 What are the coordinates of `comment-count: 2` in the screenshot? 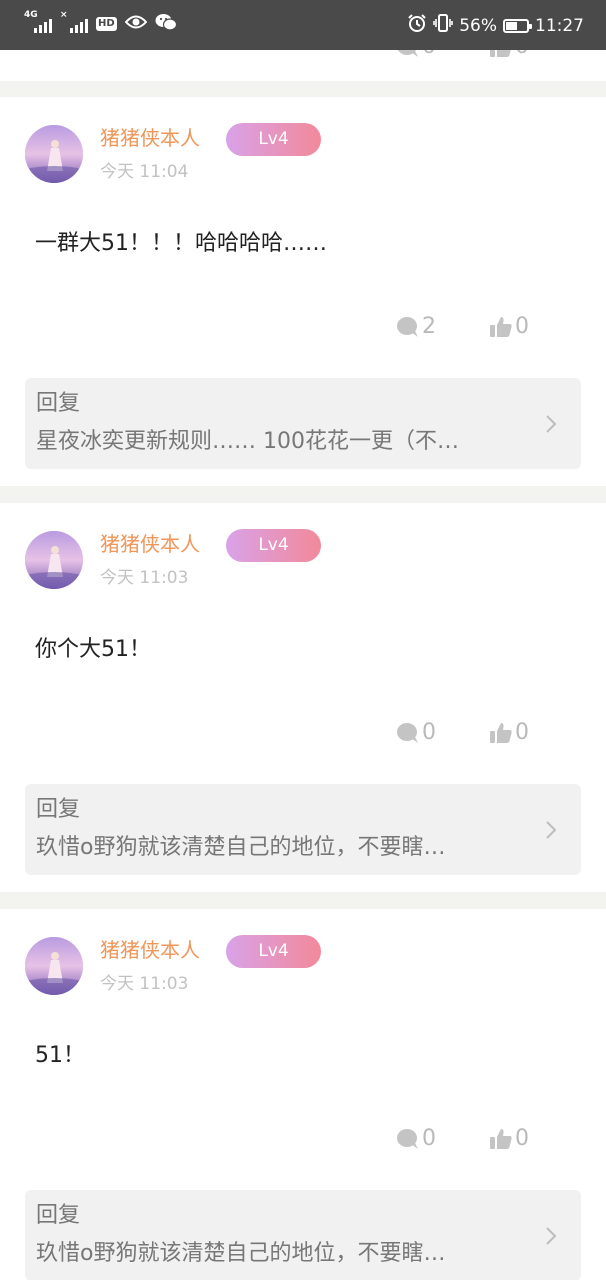 It's located at (429, 326).